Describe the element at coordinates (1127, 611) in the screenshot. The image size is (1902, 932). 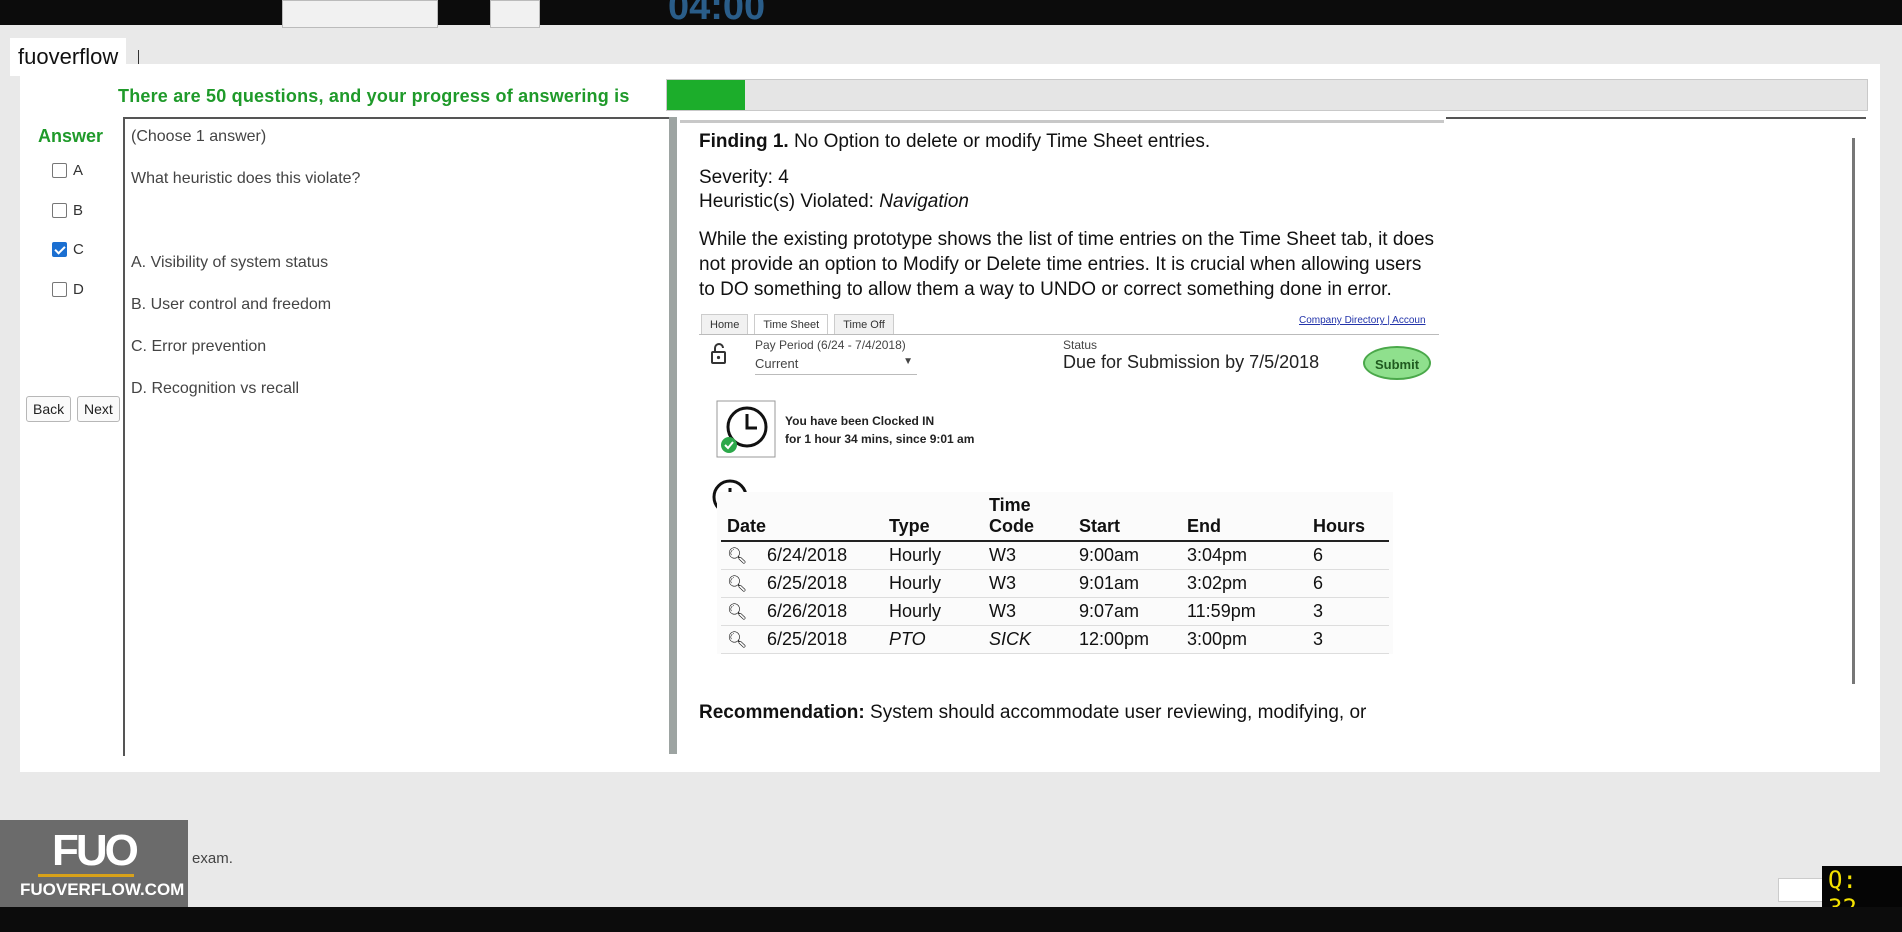
I see `ts-cell-start: 9:07am` at that location.